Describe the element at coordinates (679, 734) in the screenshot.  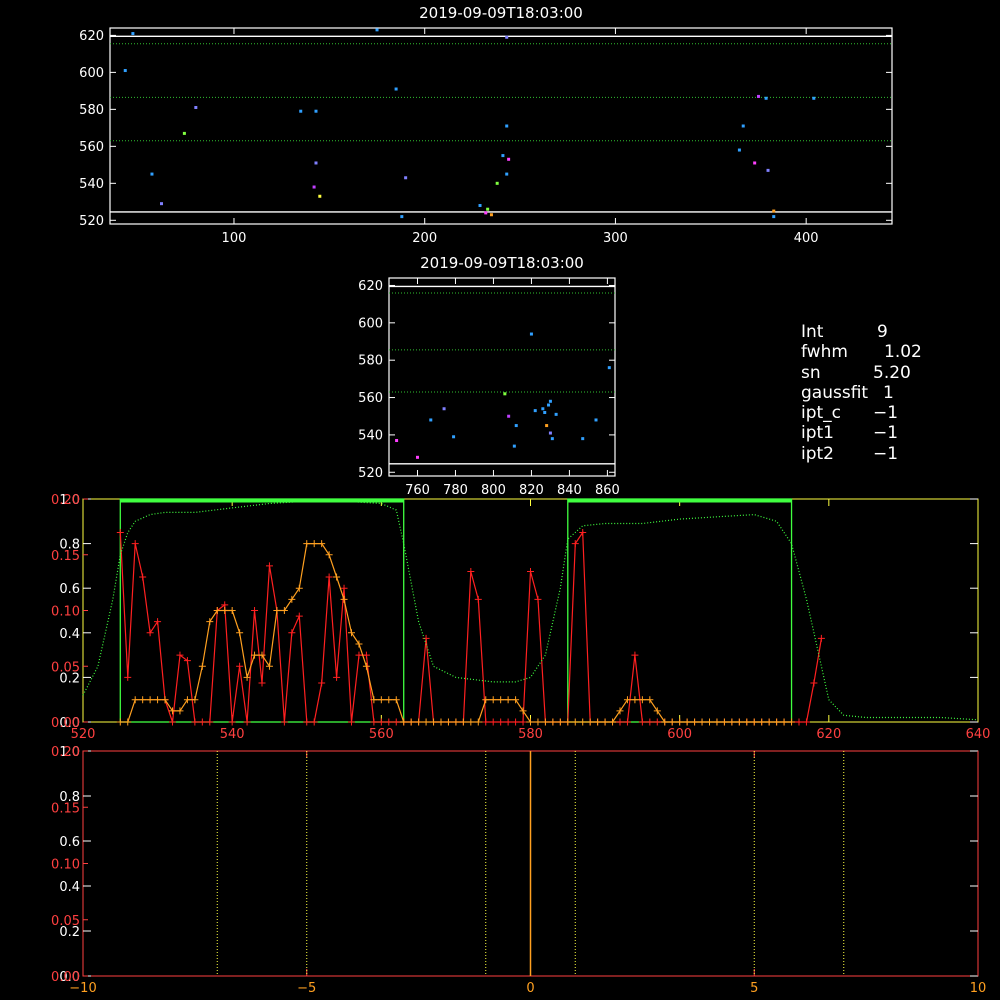
I see `x-tick-label: 600` at that location.